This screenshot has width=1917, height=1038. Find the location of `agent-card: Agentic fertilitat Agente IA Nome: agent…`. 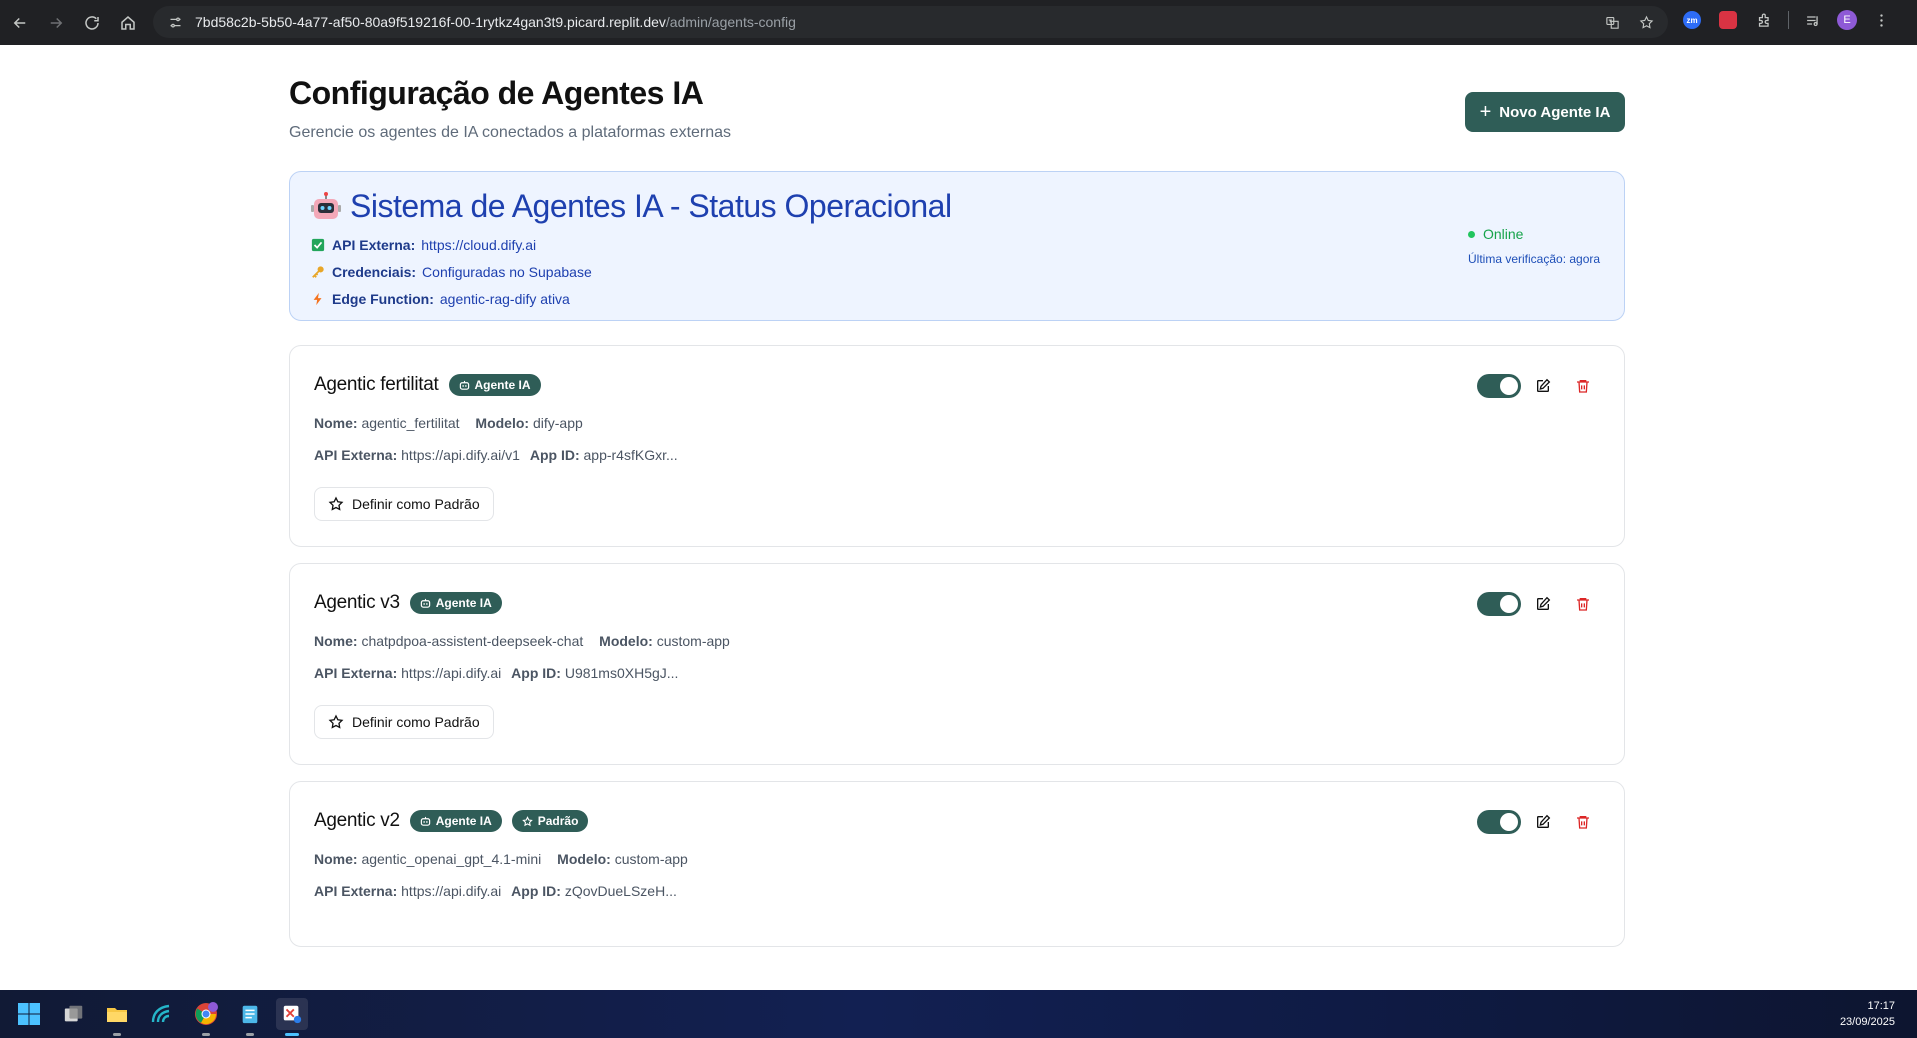

agent-card: Agentic fertilitat Agente IA Nome: agent… is located at coordinates (957, 446).